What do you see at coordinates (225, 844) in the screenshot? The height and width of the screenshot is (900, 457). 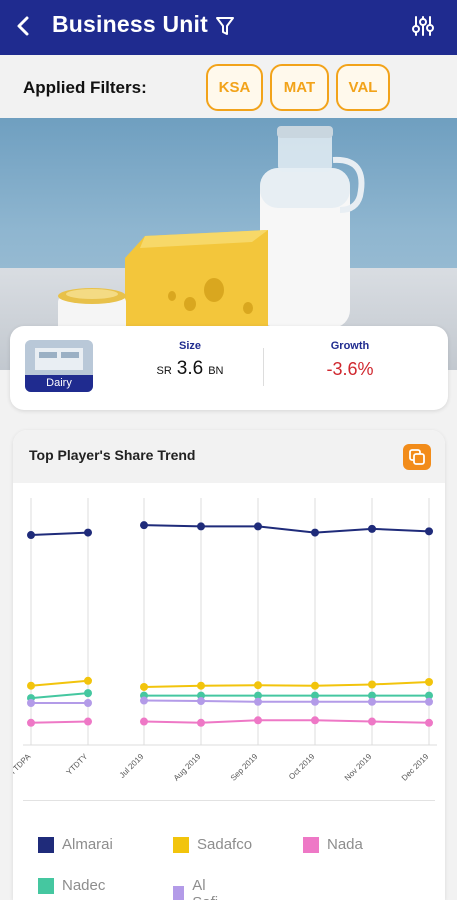 I see `legend-label-sadafco: Sadafco` at bounding box center [225, 844].